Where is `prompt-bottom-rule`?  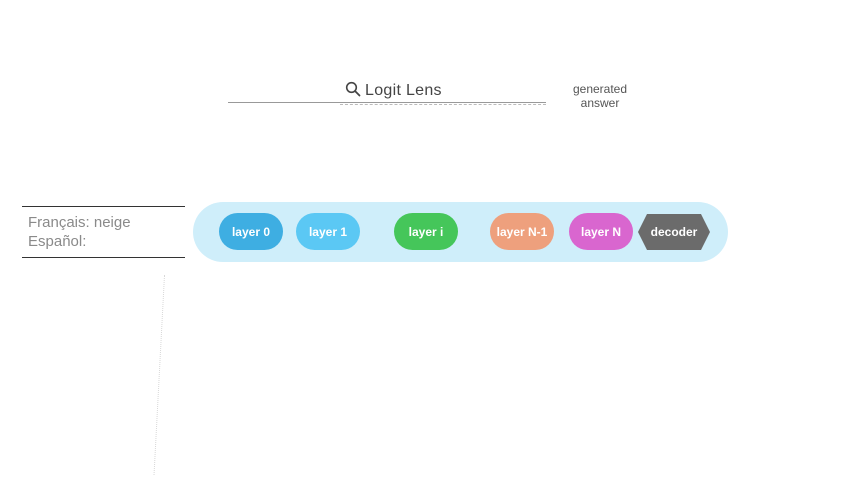 prompt-bottom-rule is located at coordinates (103, 257).